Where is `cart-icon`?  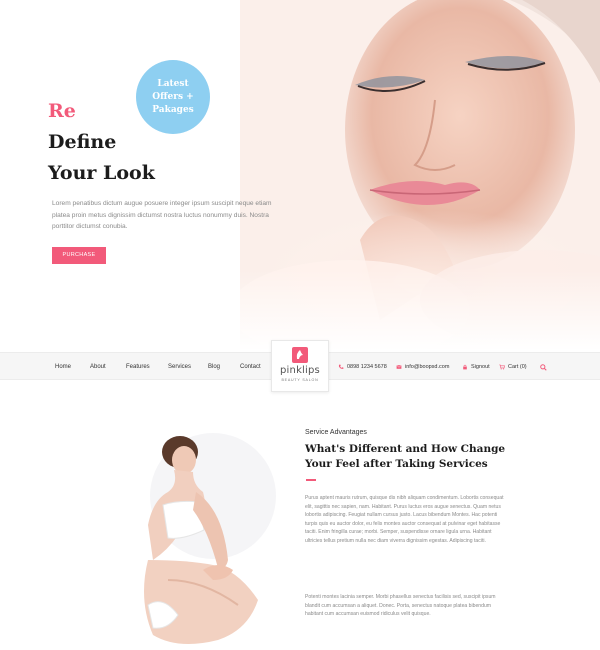 cart-icon is located at coordinates (502, 367).